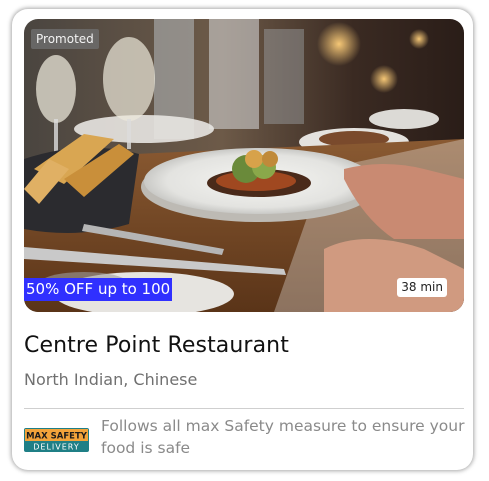 The image size is (489, 481). Describe the element at coordinates (422, 287) in the screenshot. I see `delivery-time-badge: 38 min` at that location.